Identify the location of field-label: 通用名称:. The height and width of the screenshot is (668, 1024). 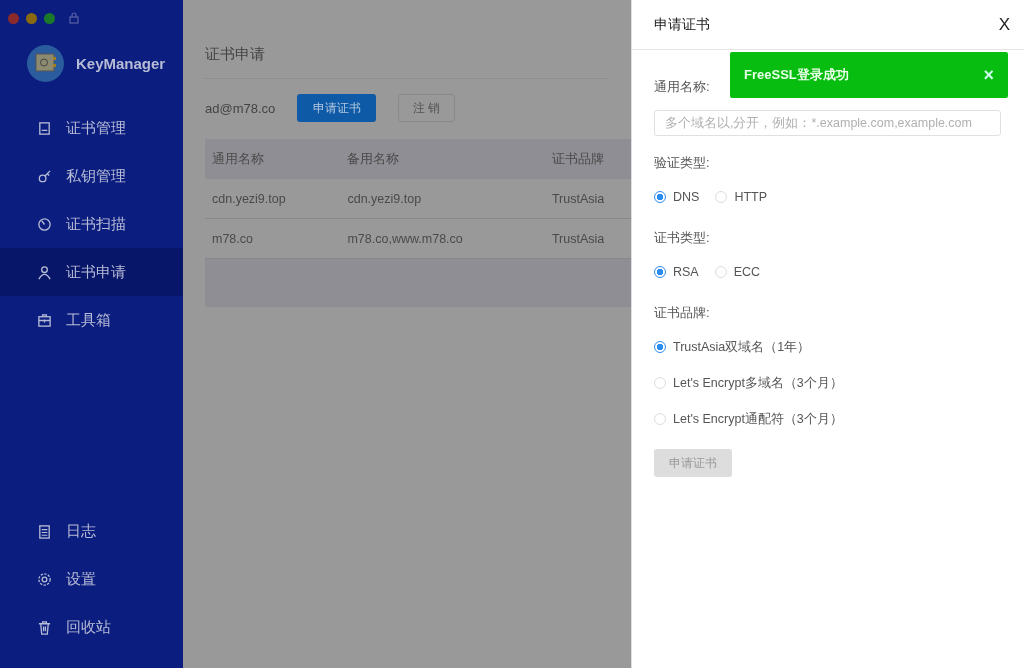
(682, 87).